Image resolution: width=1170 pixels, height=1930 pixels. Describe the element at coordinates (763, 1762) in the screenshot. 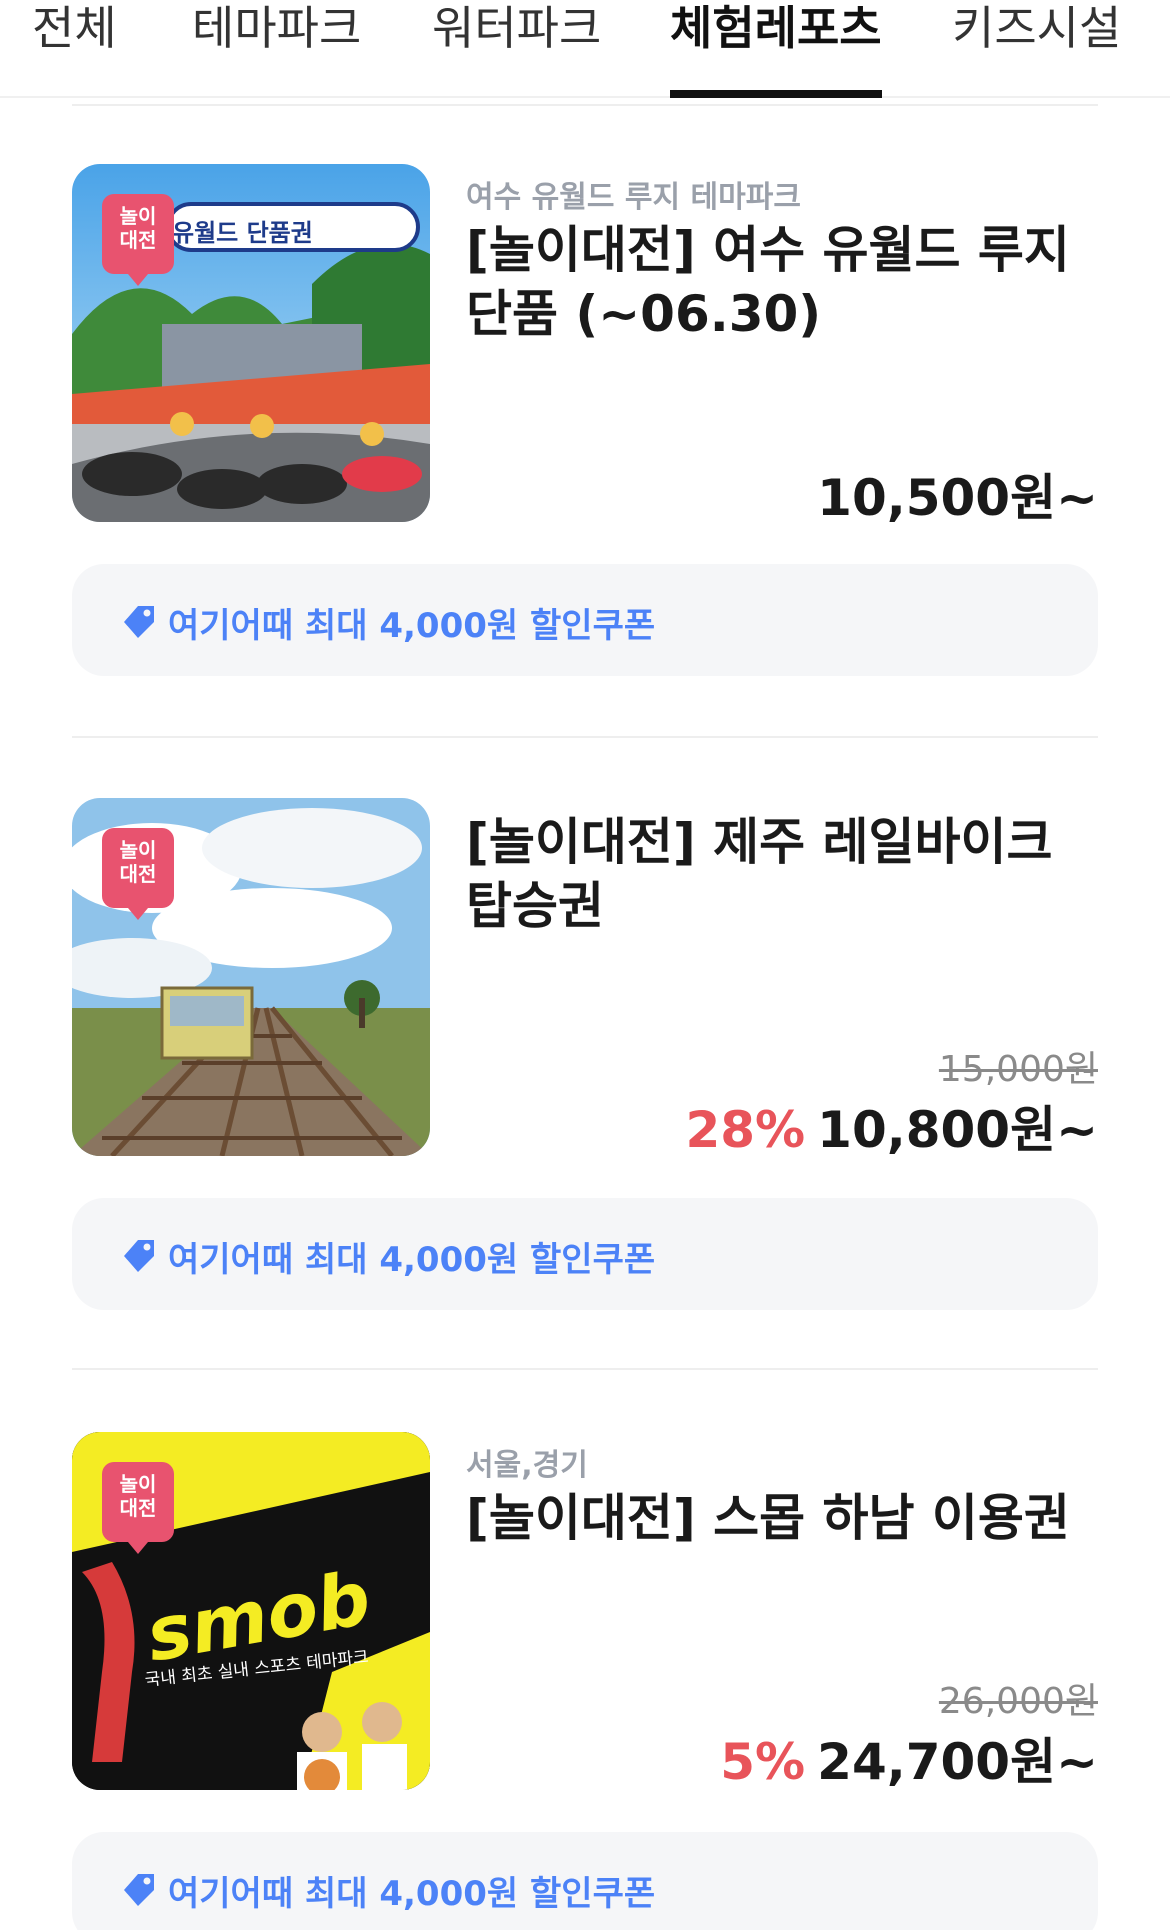

I see `discount-rate: 5%` at that location.